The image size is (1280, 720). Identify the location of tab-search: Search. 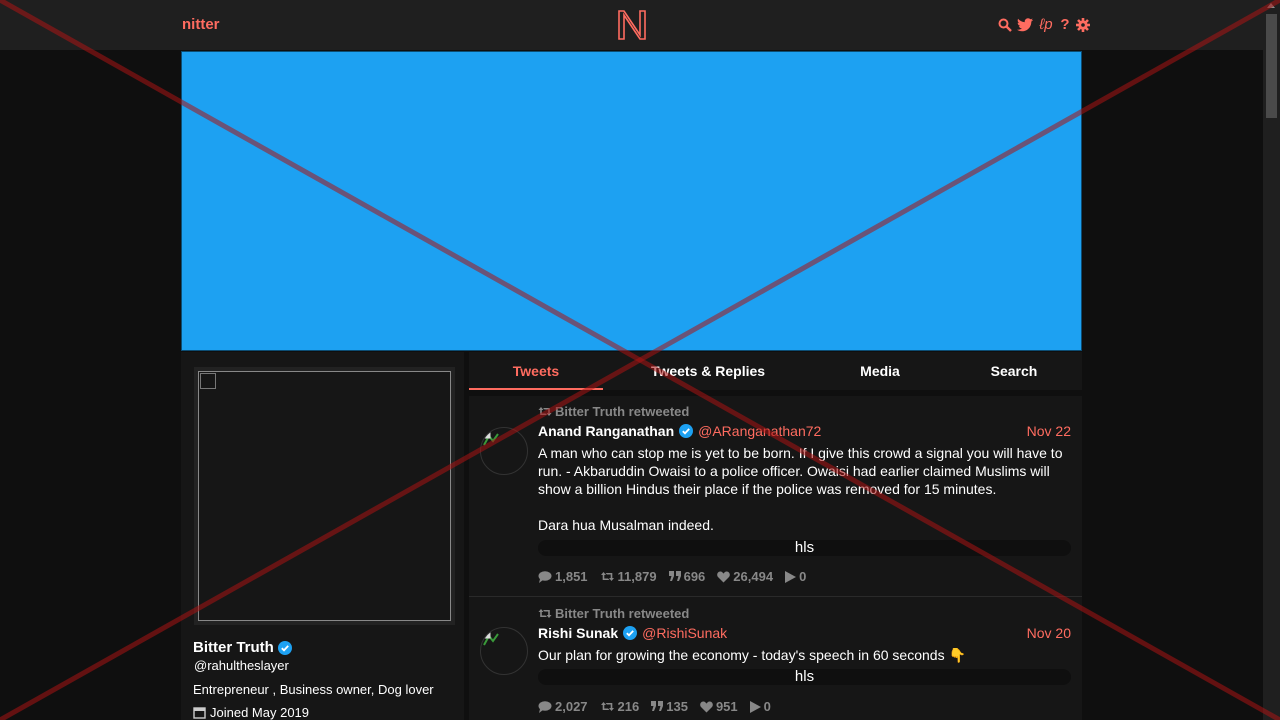
(1014, 371).